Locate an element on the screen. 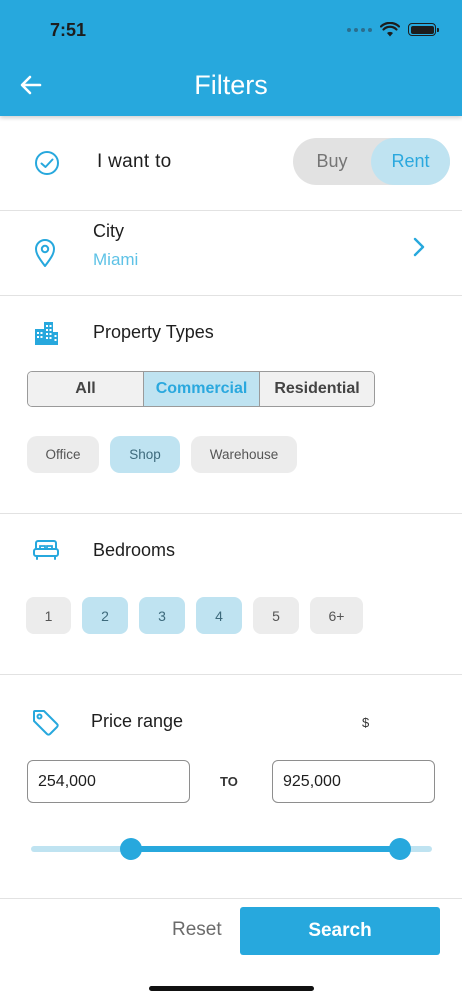  city-value: Miami is located at coordinates (116, 259).